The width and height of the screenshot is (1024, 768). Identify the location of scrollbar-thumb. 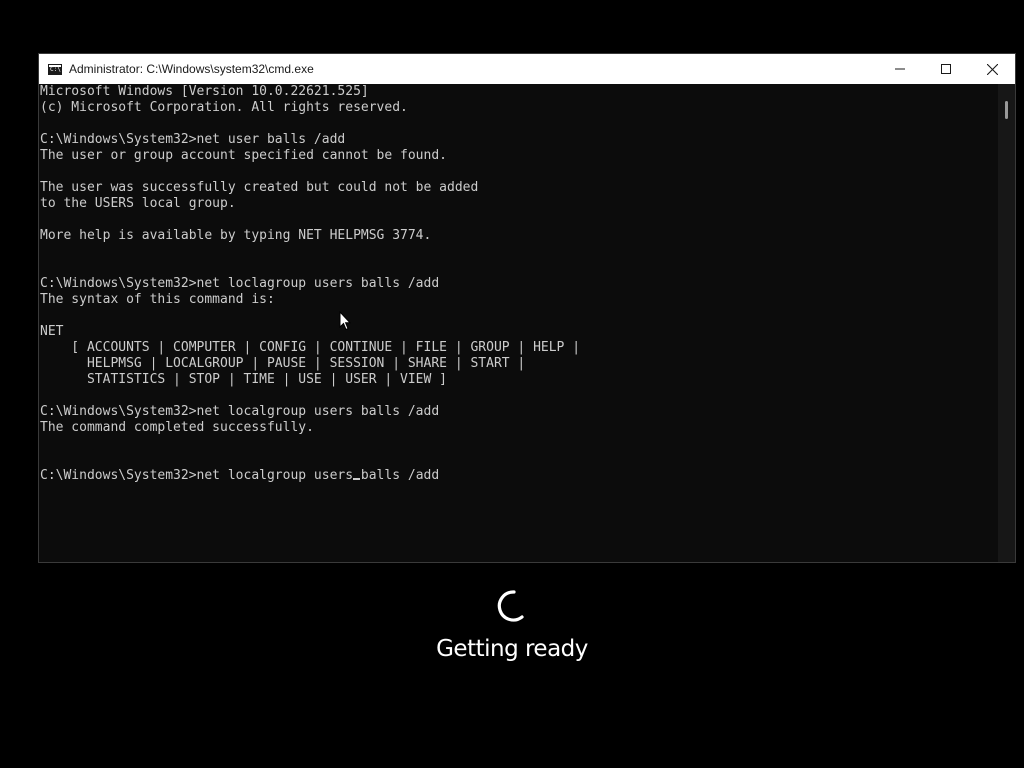
(1006, 110).